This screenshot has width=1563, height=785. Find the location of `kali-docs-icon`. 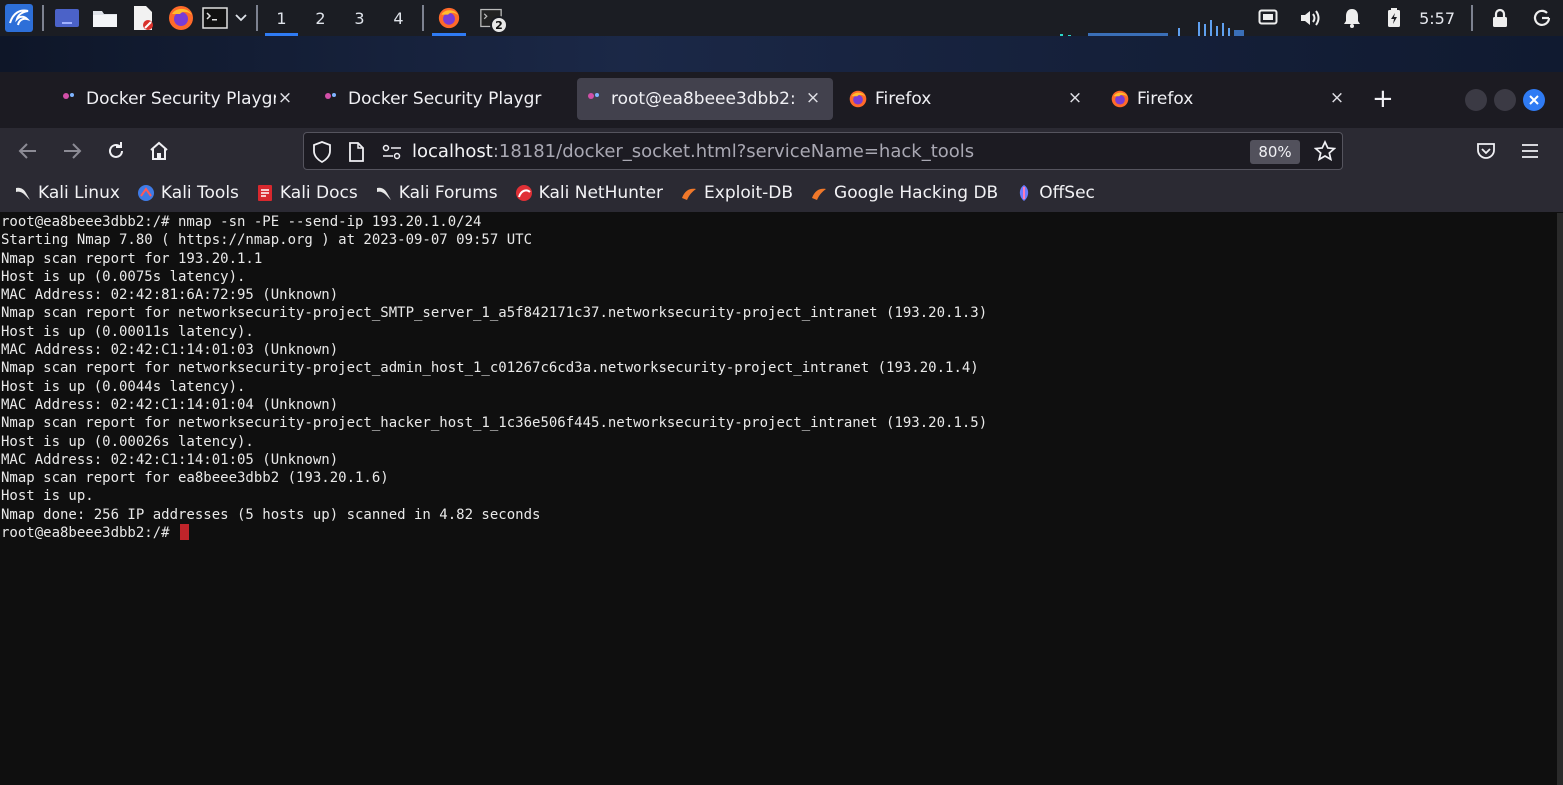

kali-docs-icon is located at coordinates (264, 193).